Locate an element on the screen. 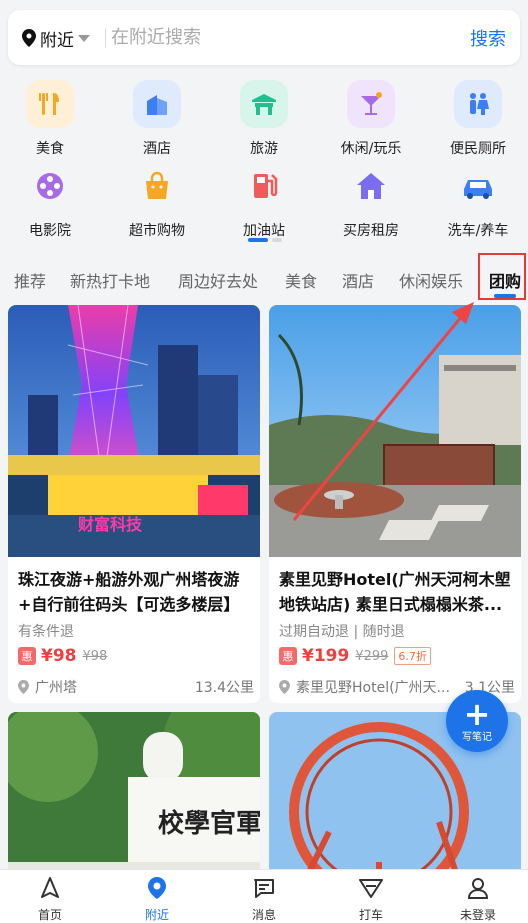 Image resolution: width=528 pixels, height=923 pixels. fab-label: 写笔记 is located at coordinates (477, 737).